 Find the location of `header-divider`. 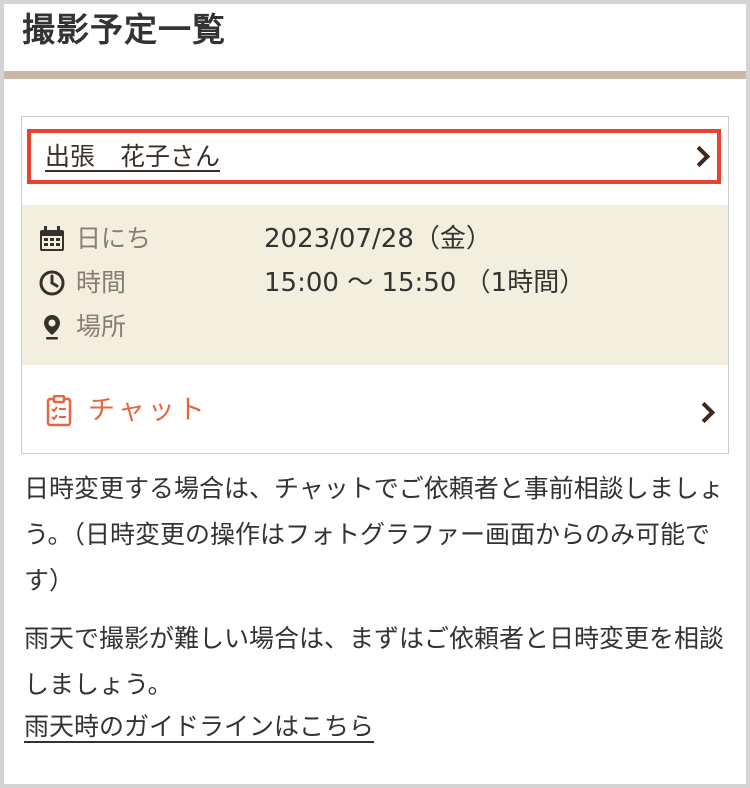

header-divider is located at coordinates (375, 75).